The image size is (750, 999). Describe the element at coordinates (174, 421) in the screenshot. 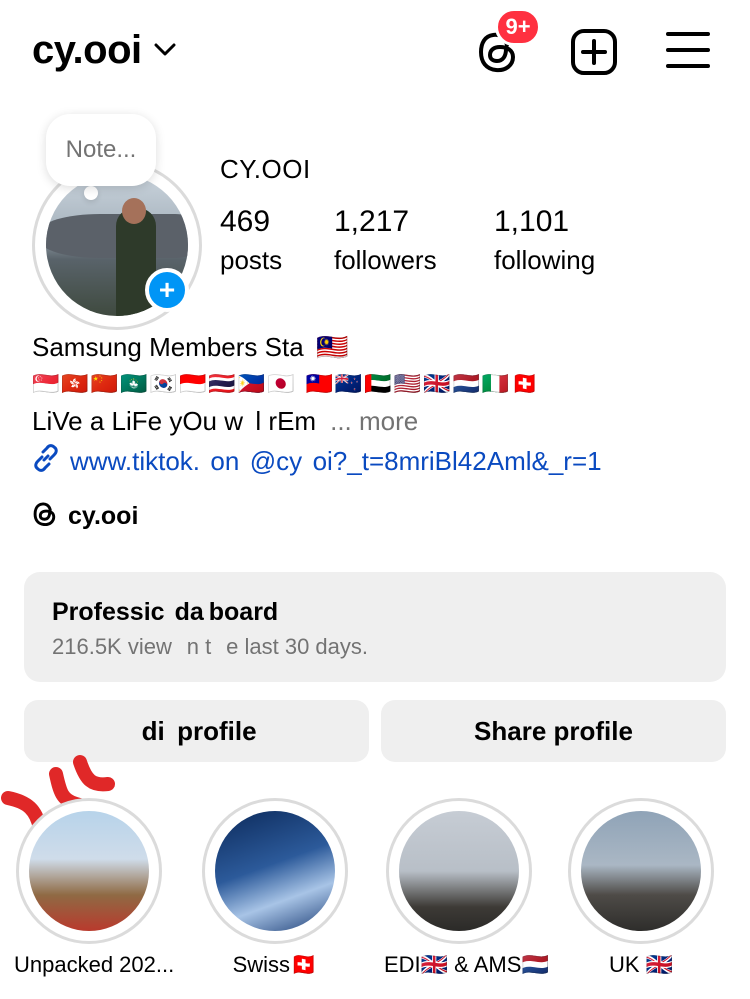

I see `bio-text: LiVe a LiFe yOu w l rEm` at that location.